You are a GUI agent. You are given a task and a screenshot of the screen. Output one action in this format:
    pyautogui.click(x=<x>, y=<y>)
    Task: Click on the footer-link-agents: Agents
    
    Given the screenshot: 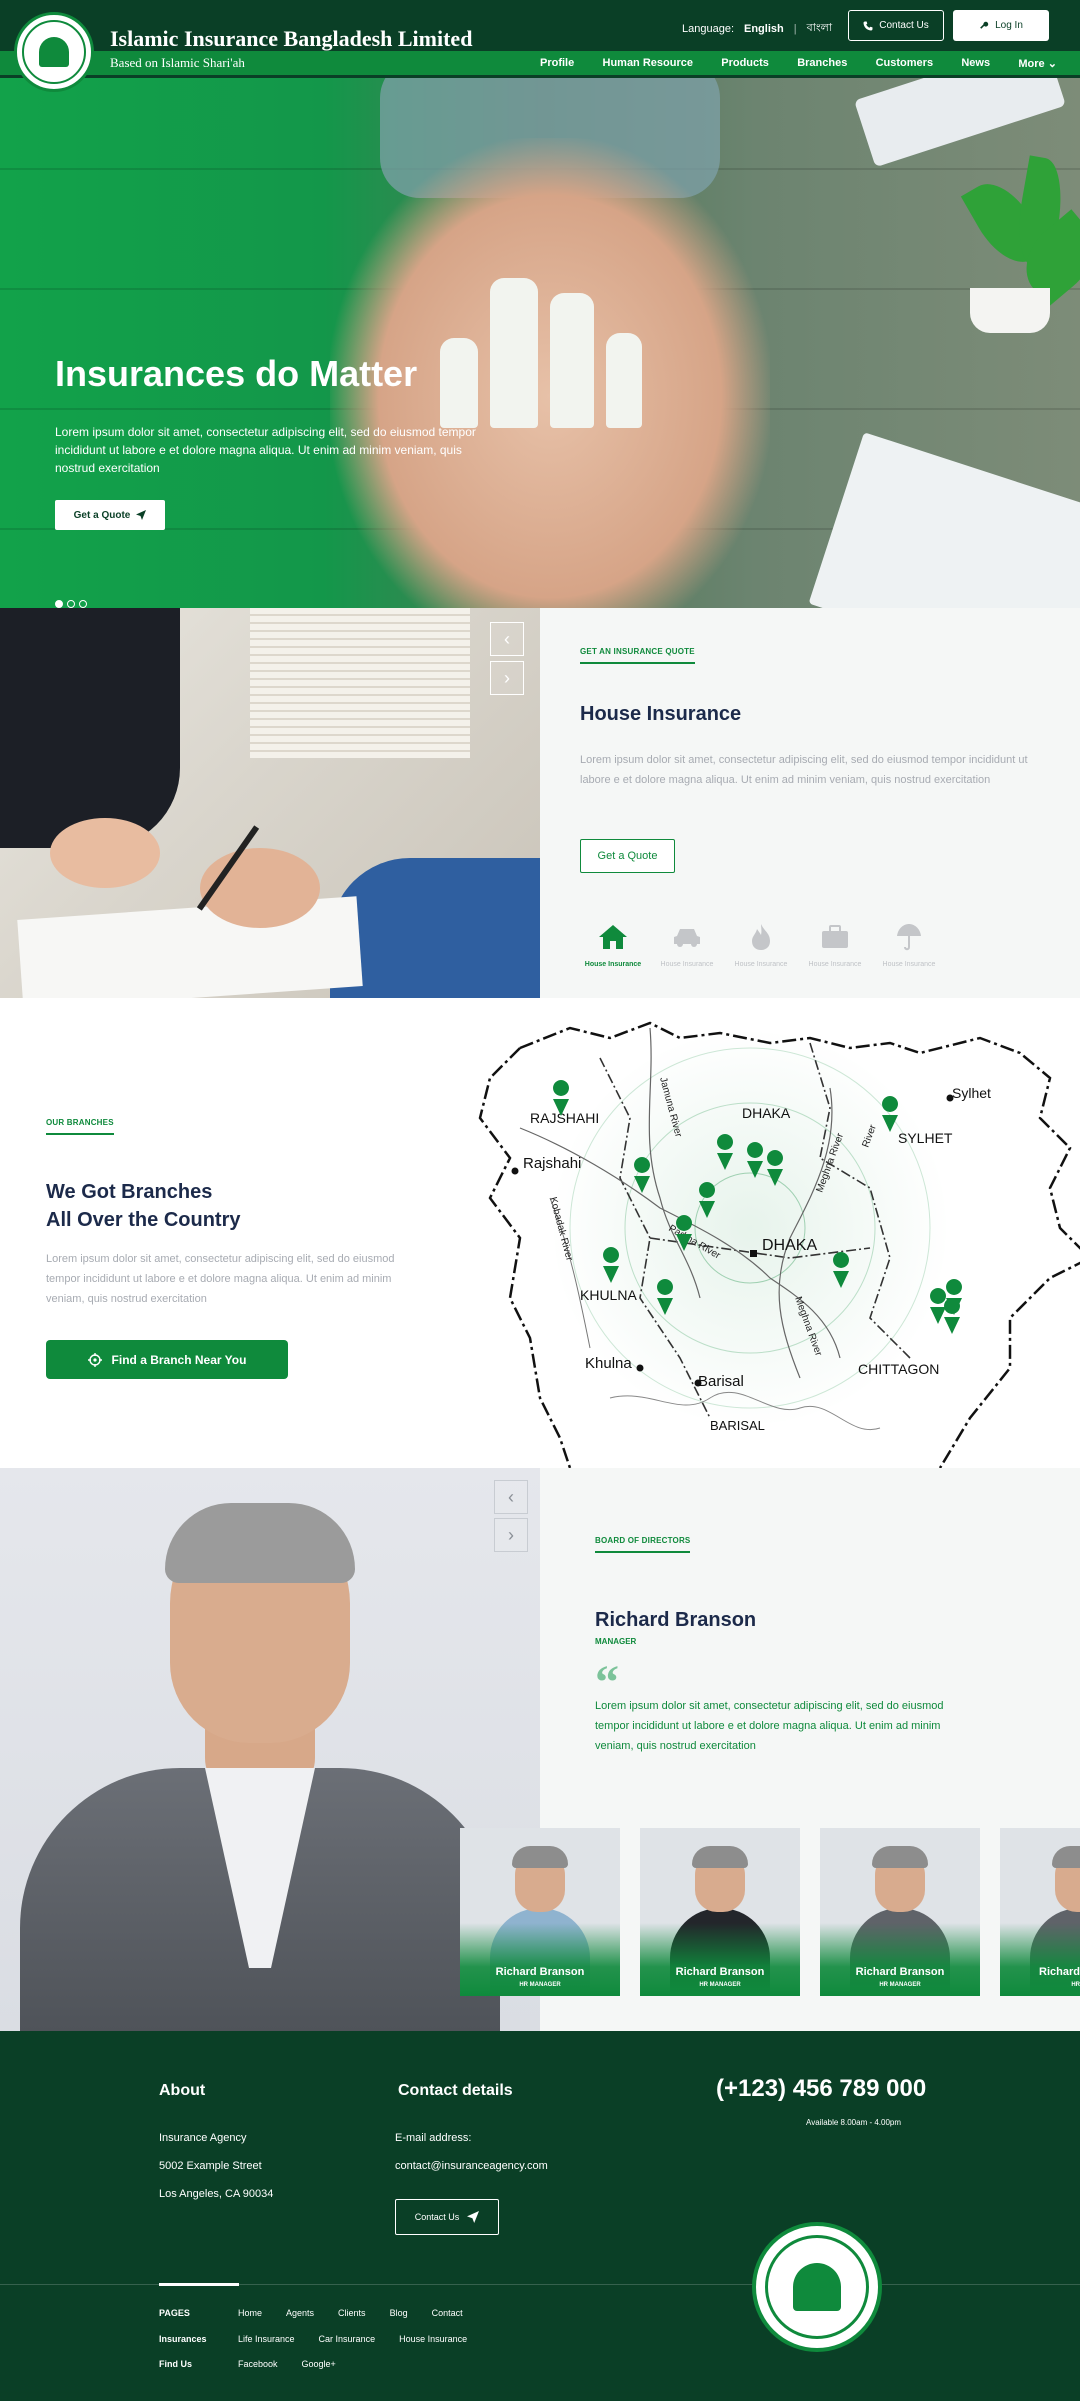 What is the action you would take?
    pyautogui.click(x=300, y=2313)
    